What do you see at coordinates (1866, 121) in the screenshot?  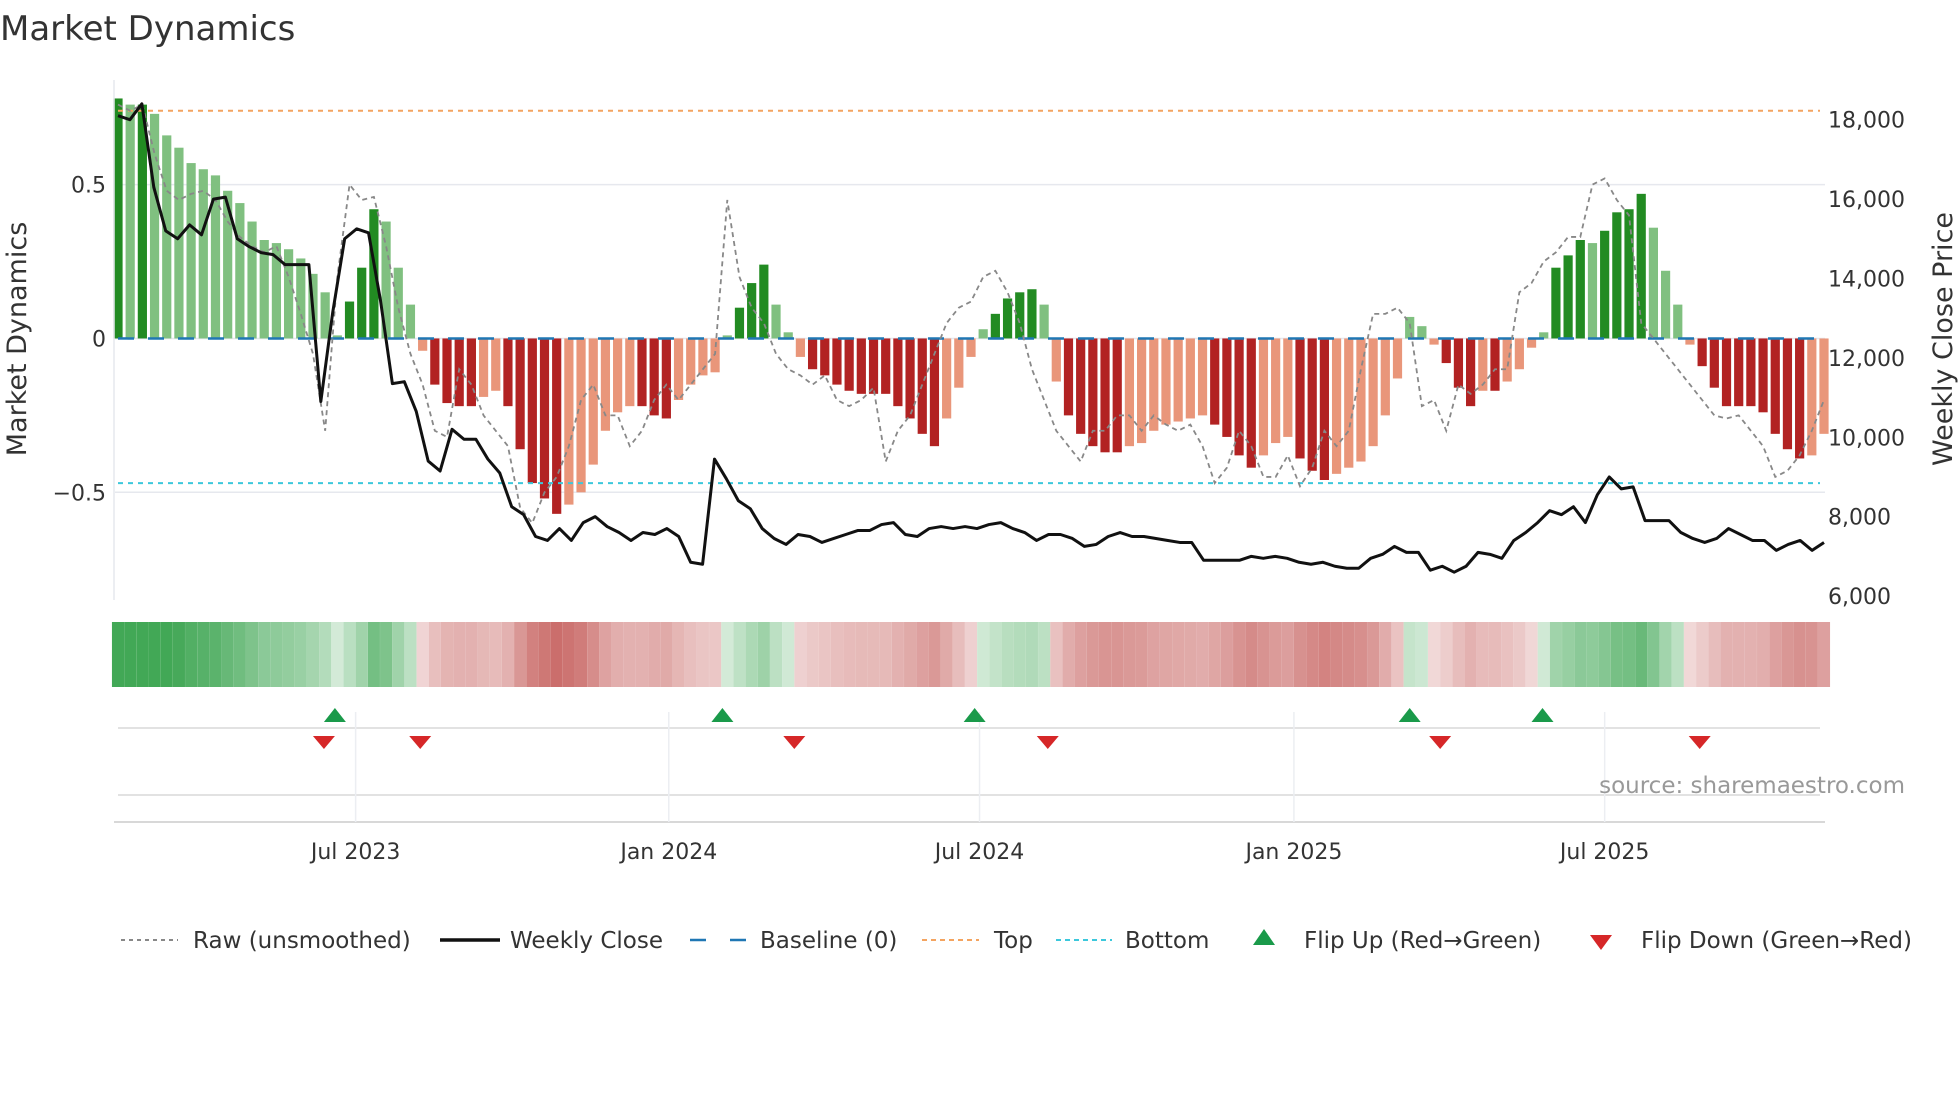 I see `right-tick-label: 18,000` at bounding box center [1866, 121].